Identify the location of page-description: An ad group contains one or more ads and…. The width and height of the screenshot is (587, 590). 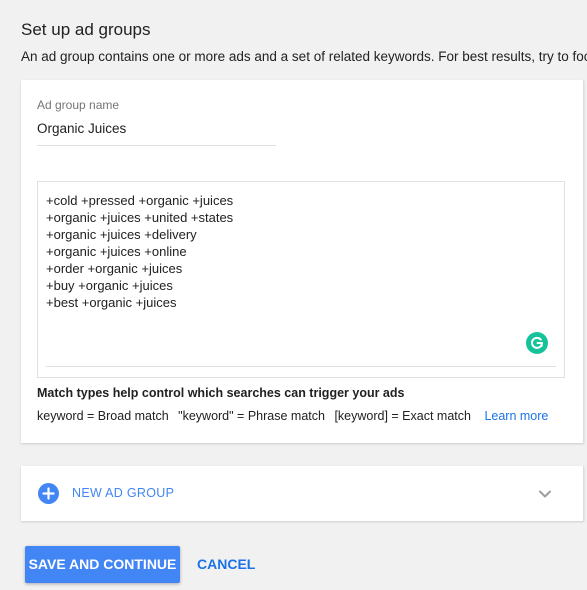
(304, 56).